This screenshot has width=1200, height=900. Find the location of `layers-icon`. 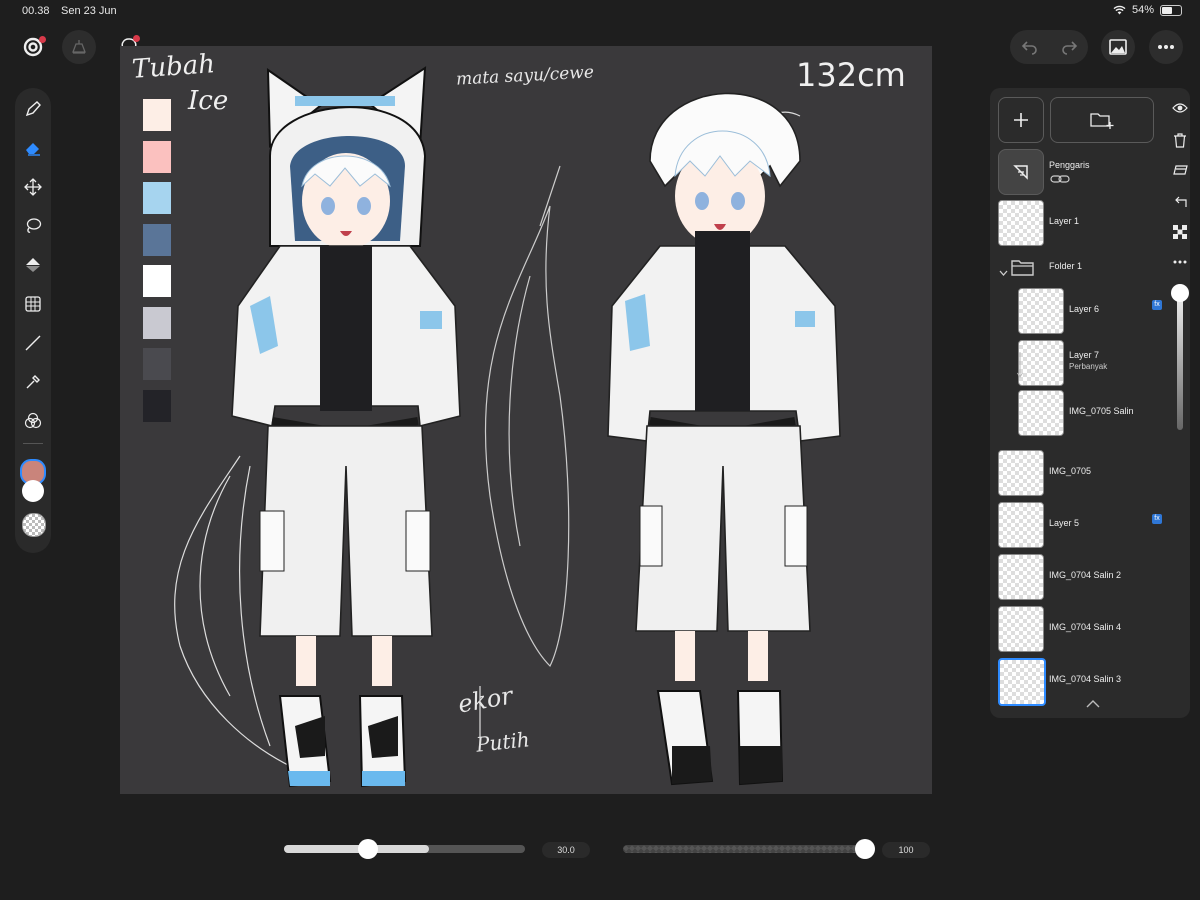

layers-icon is located at coordinates (1180, 170).